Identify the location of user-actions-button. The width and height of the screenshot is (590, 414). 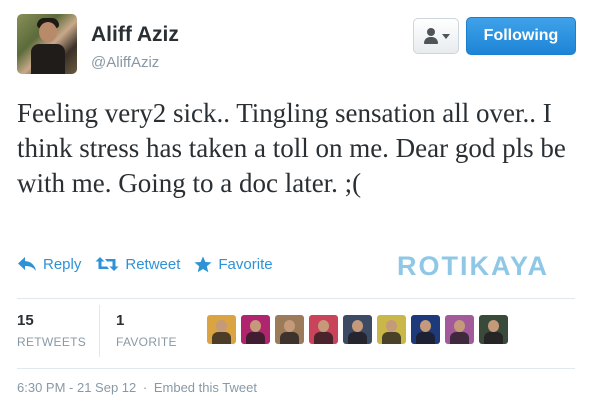
(436, 36).